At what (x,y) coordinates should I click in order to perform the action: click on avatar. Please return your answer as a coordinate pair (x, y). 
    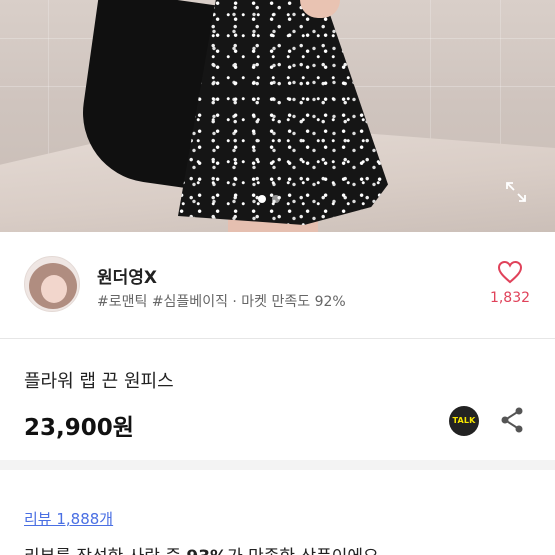
    Looking at the image, I should click on (52, 284).